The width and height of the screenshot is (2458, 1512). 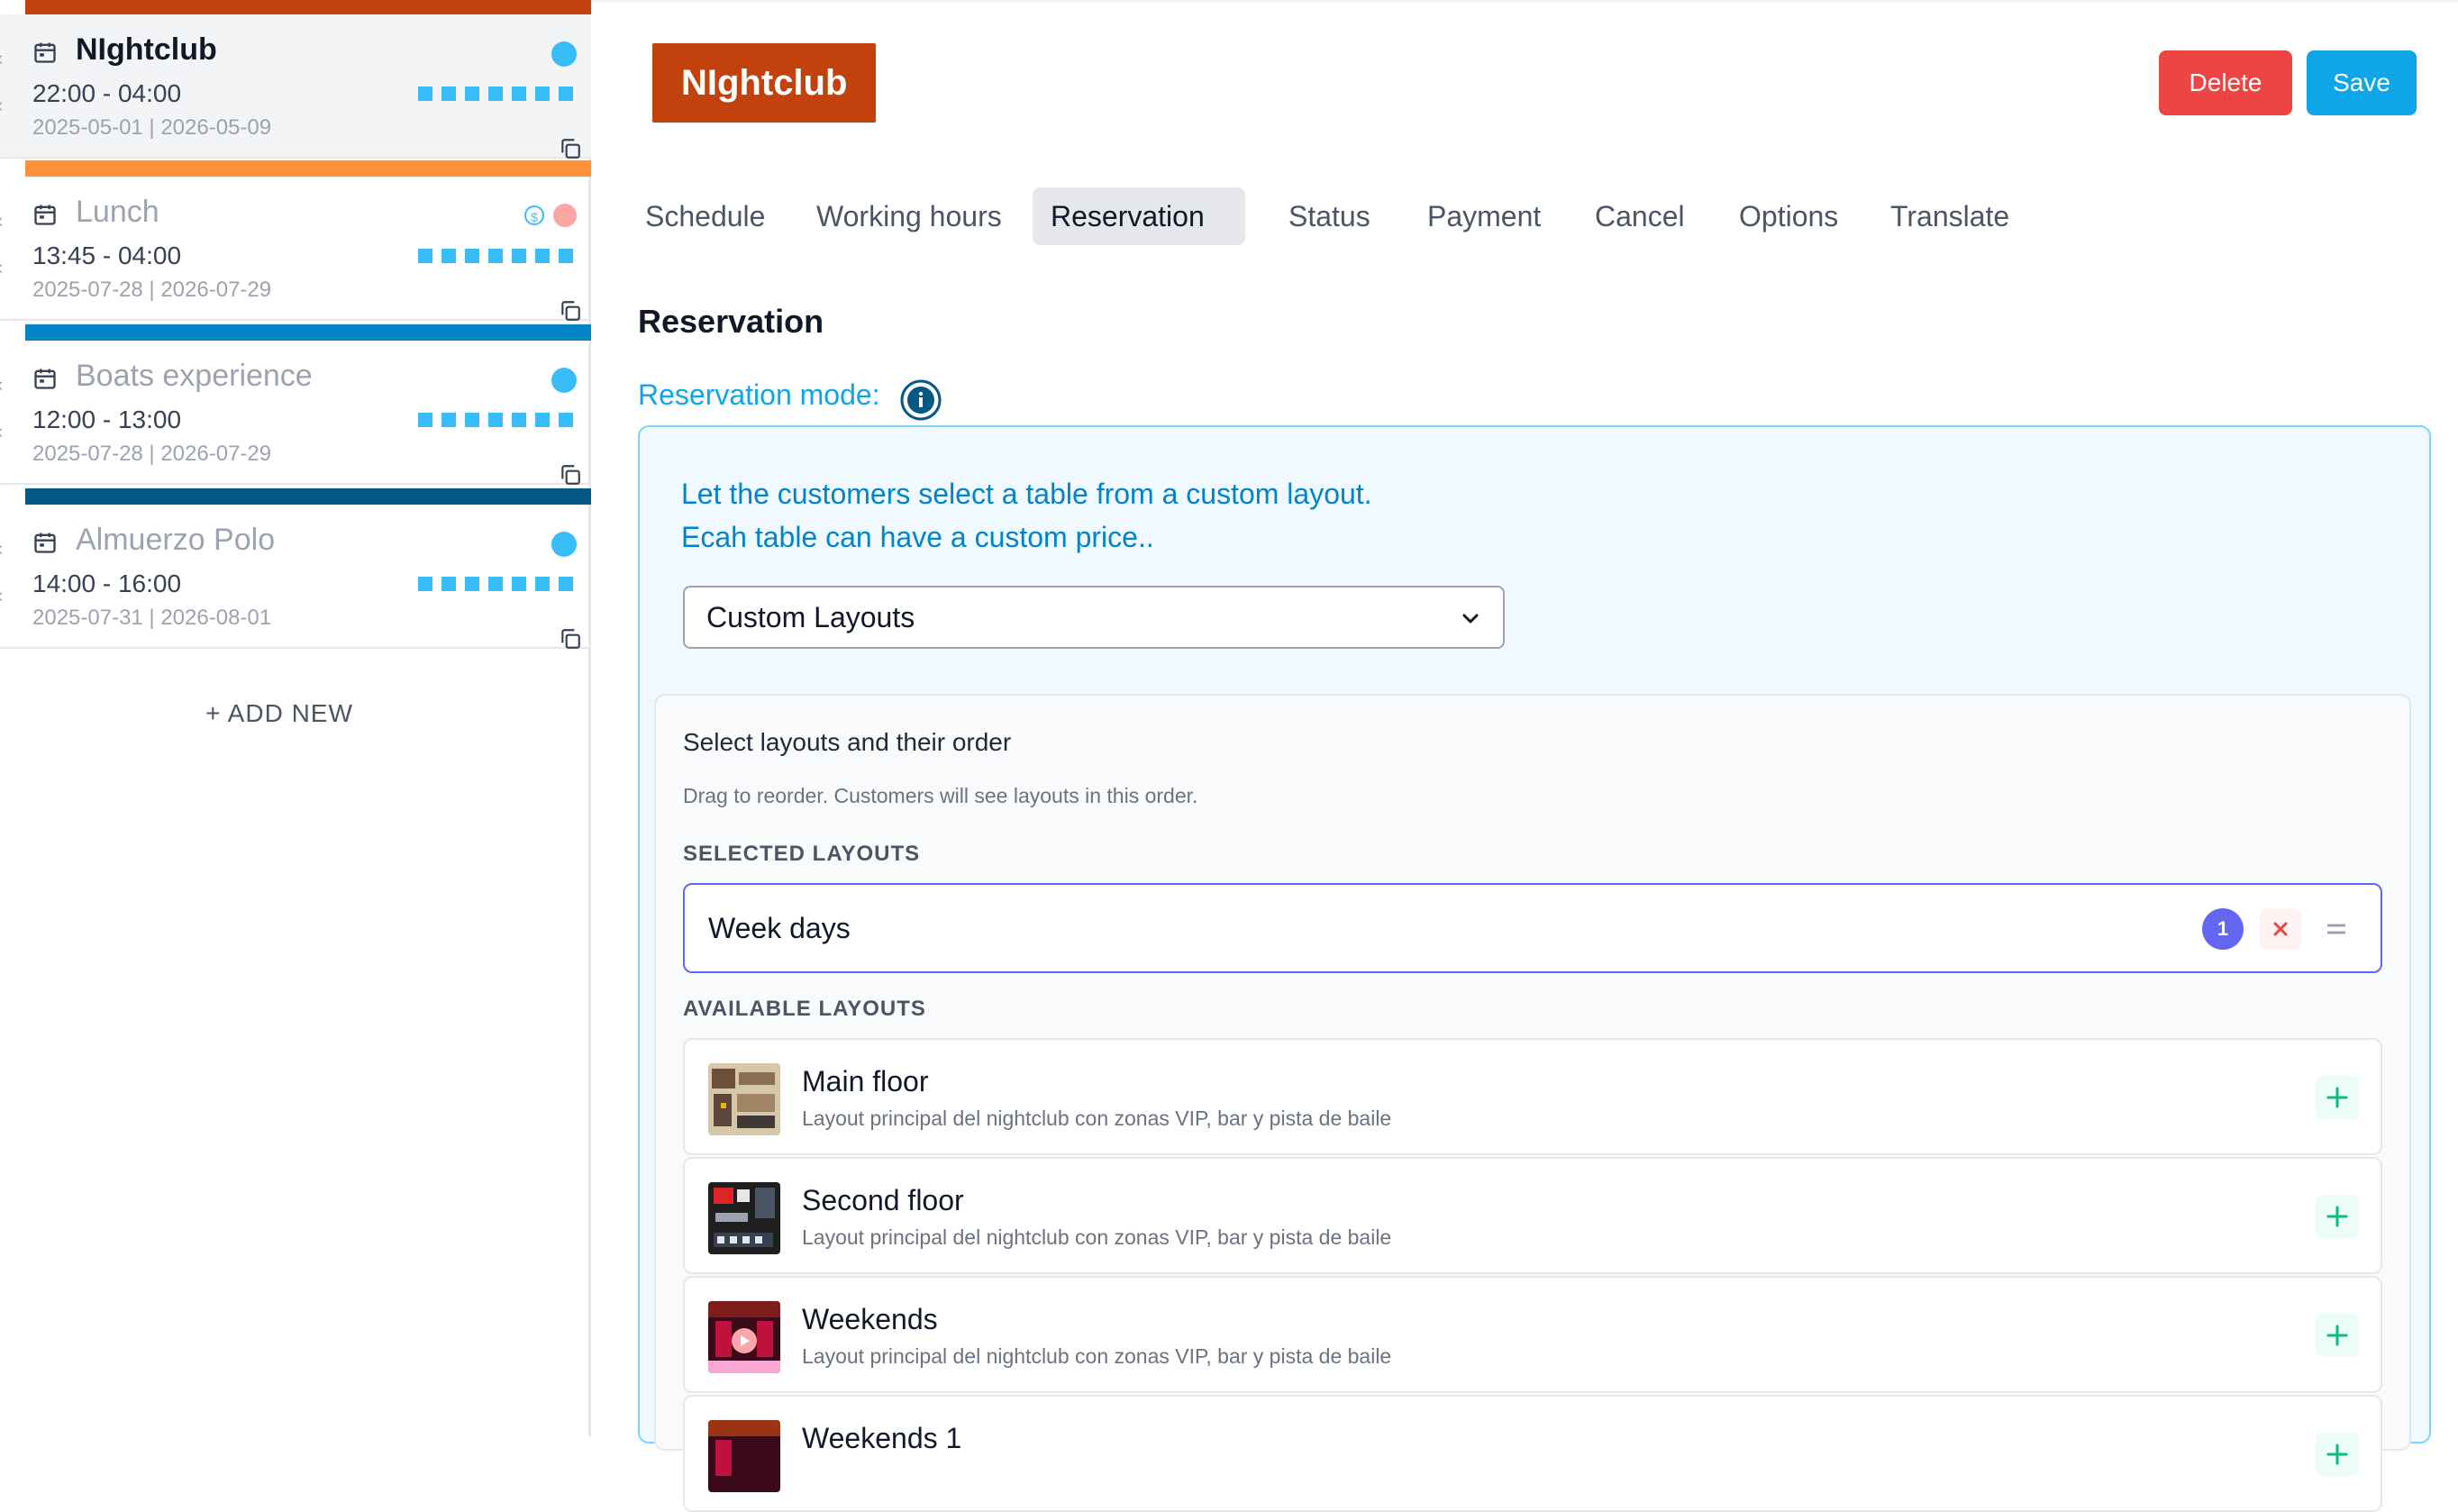 I want to click on save-button: Save, so click(x=2362, y=82).